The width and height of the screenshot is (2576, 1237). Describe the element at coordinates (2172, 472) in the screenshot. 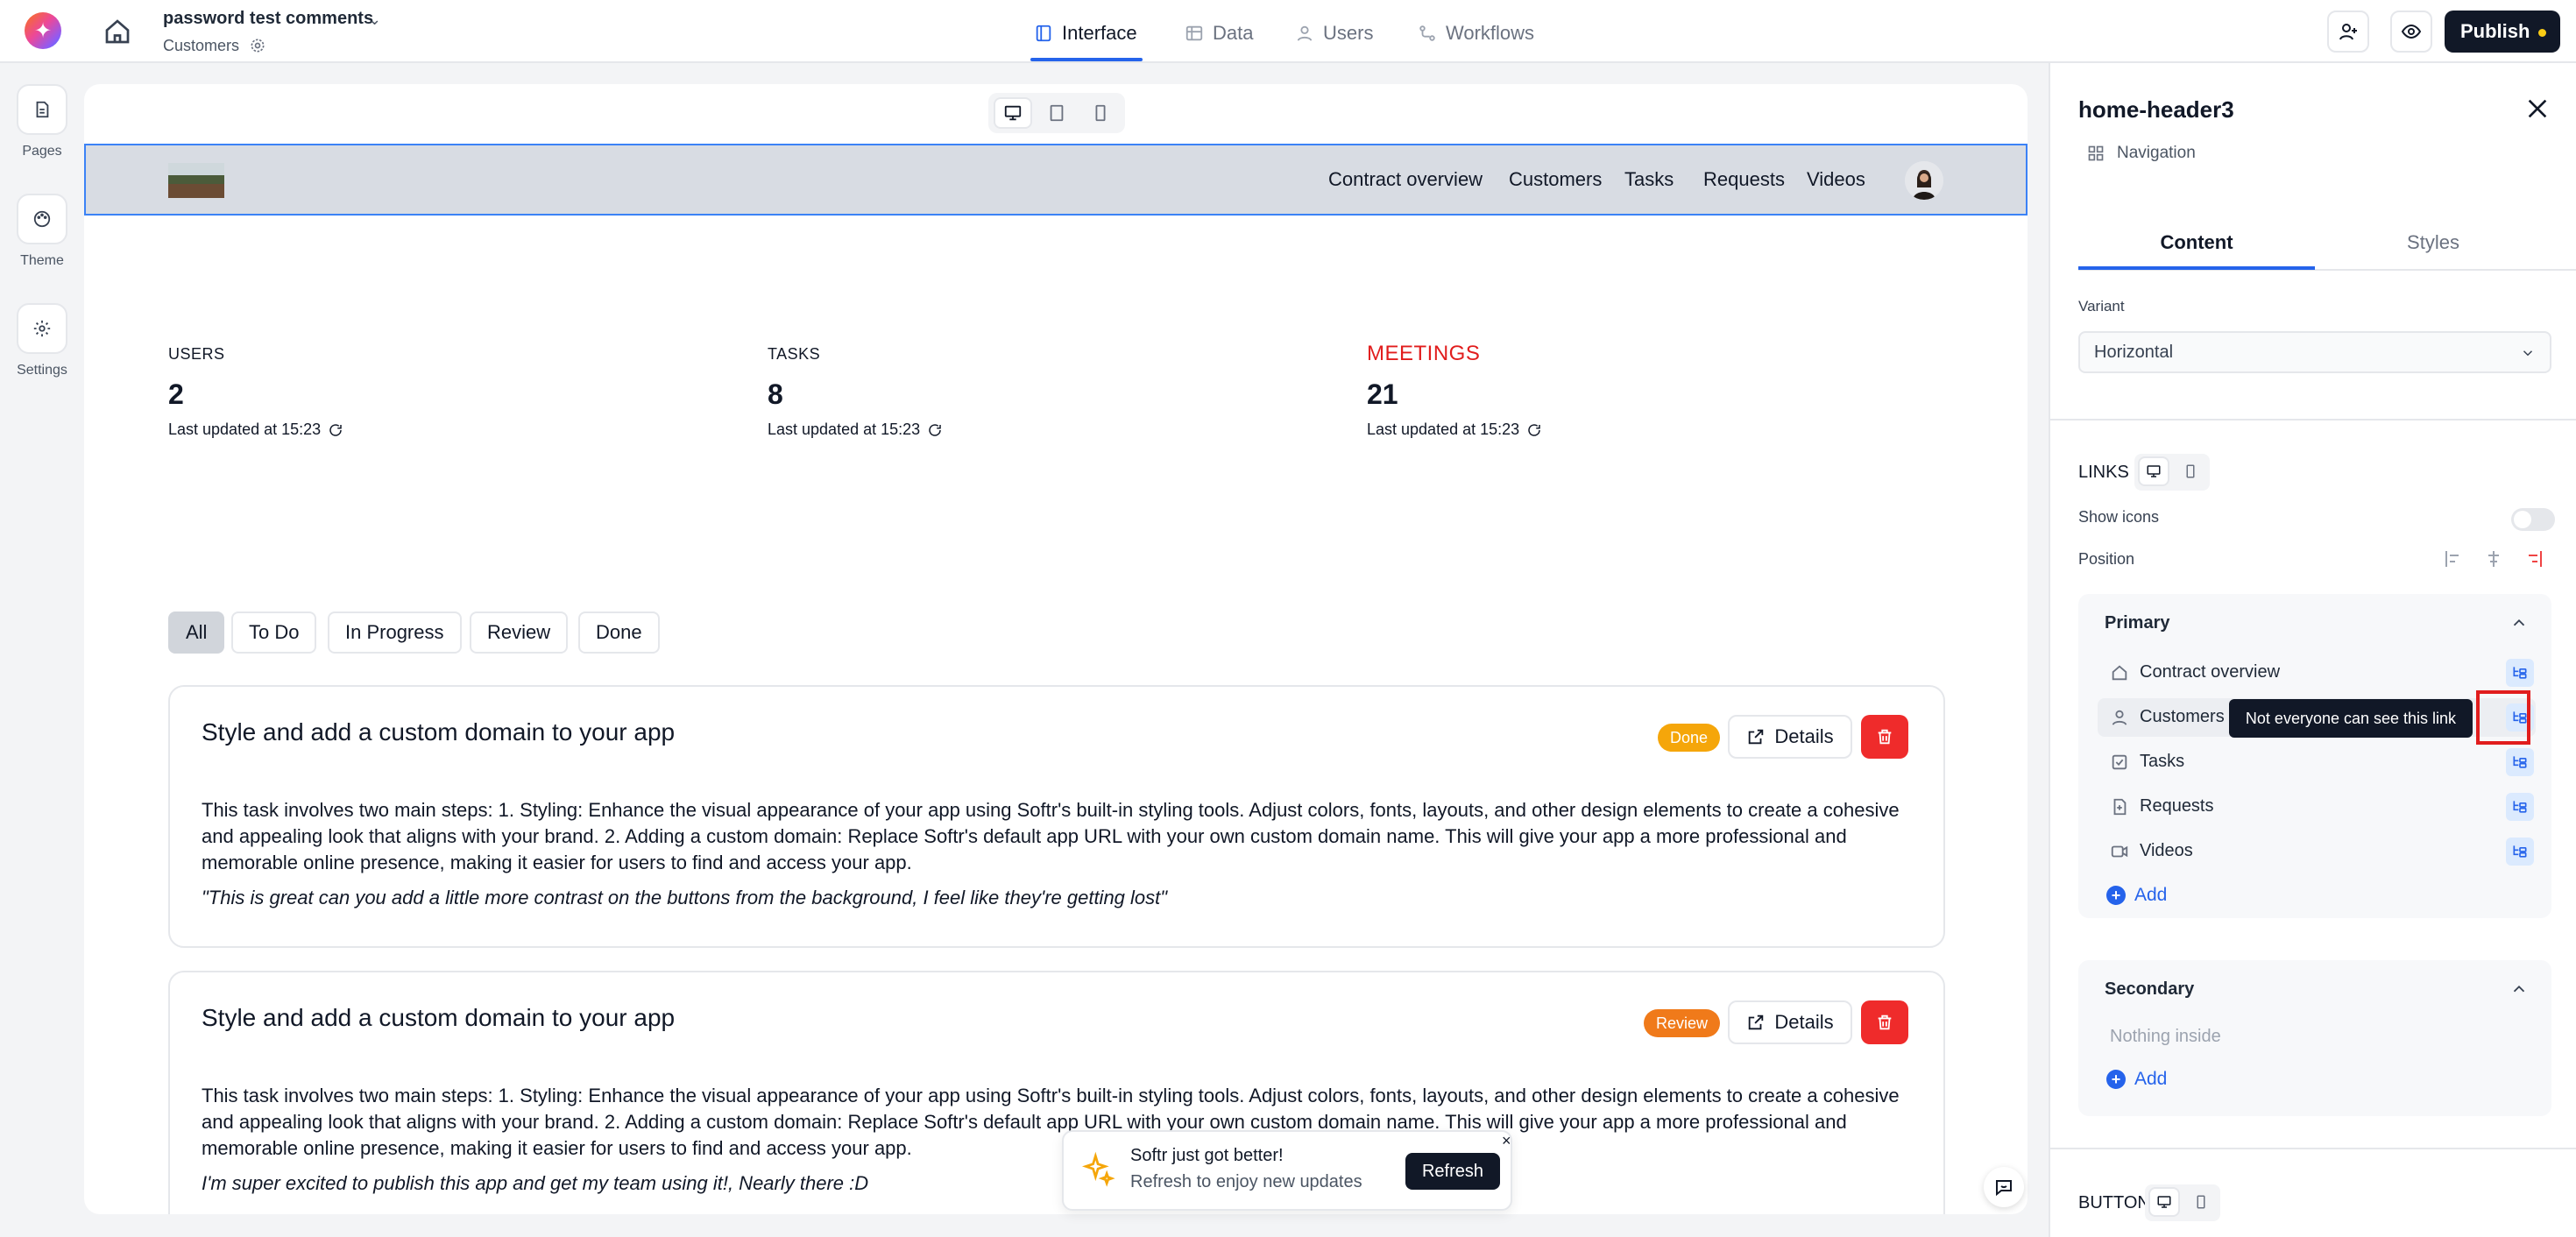

I see `links-device-toggle` at that location.